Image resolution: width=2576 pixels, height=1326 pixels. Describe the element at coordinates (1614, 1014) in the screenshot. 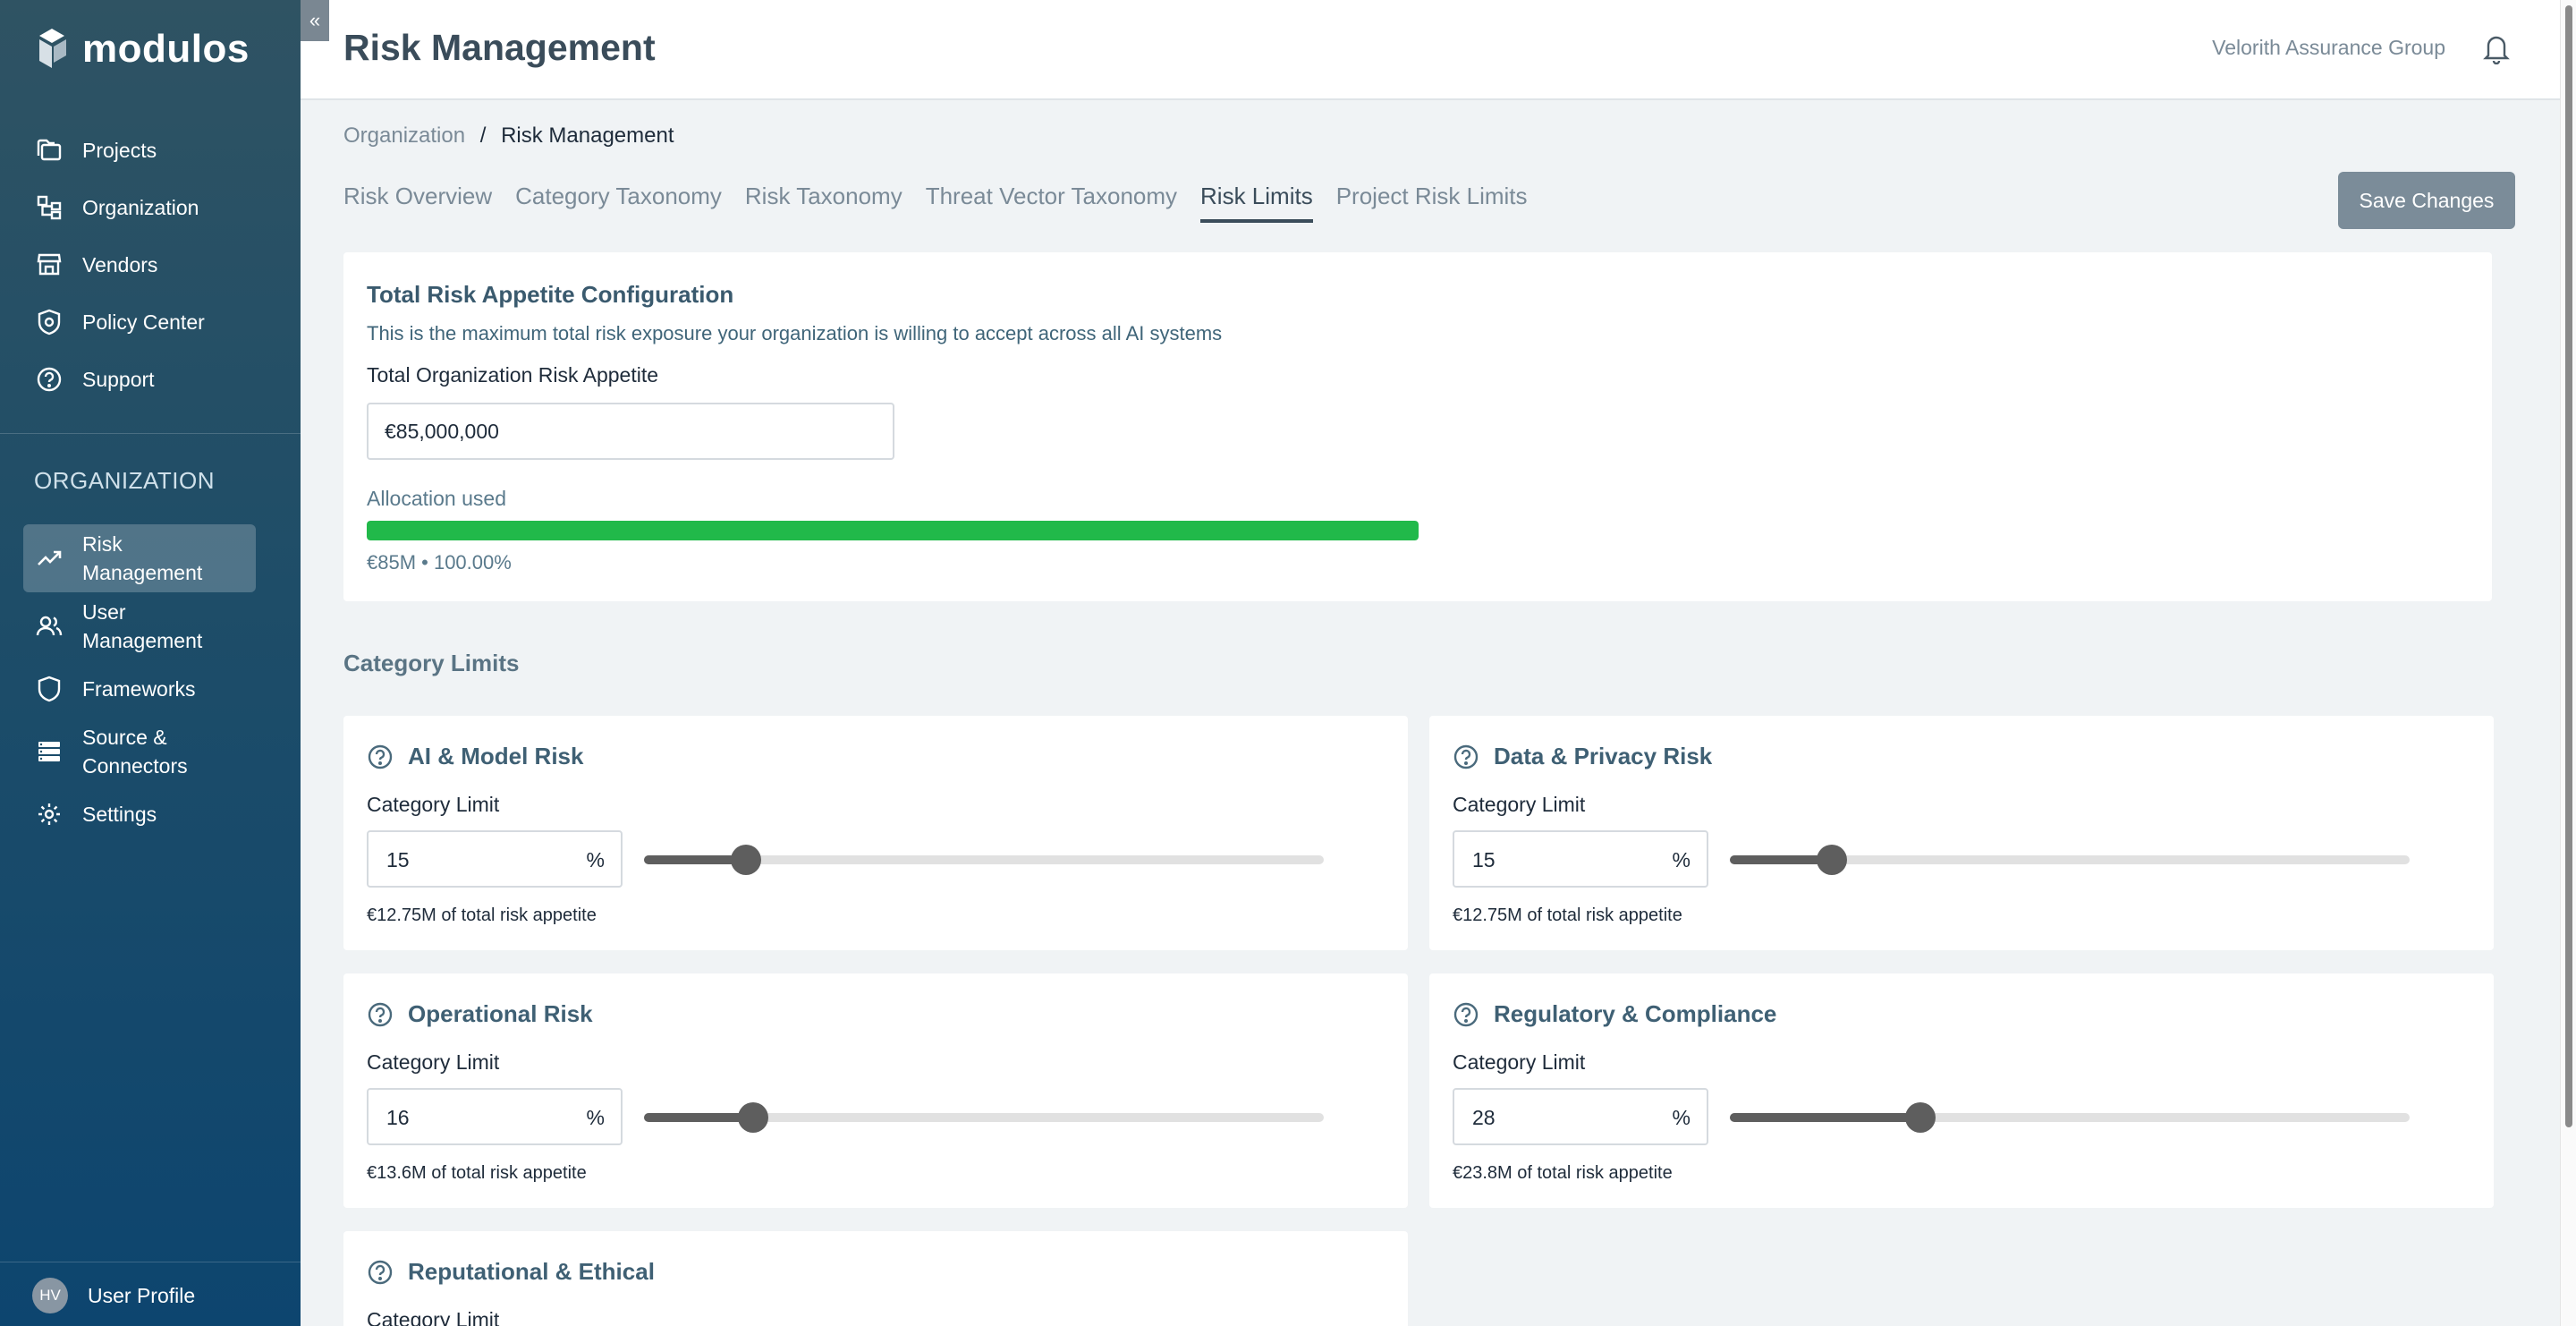

I see `category-title: Regulatory & Compliance` at that location.